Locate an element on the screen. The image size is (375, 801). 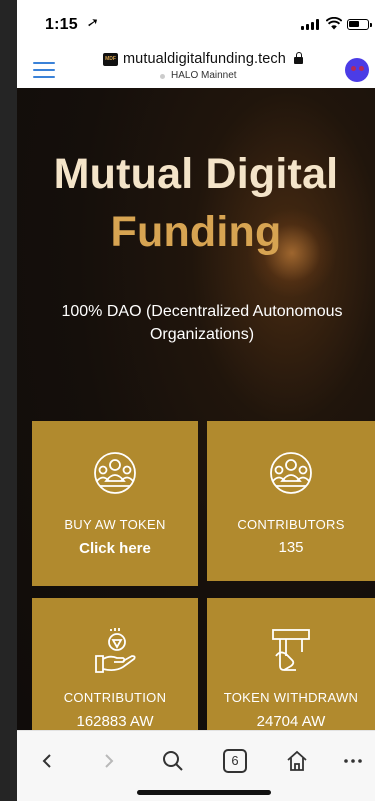
status-bar: 1:15 ➚ is located at coordinates (196, 23).